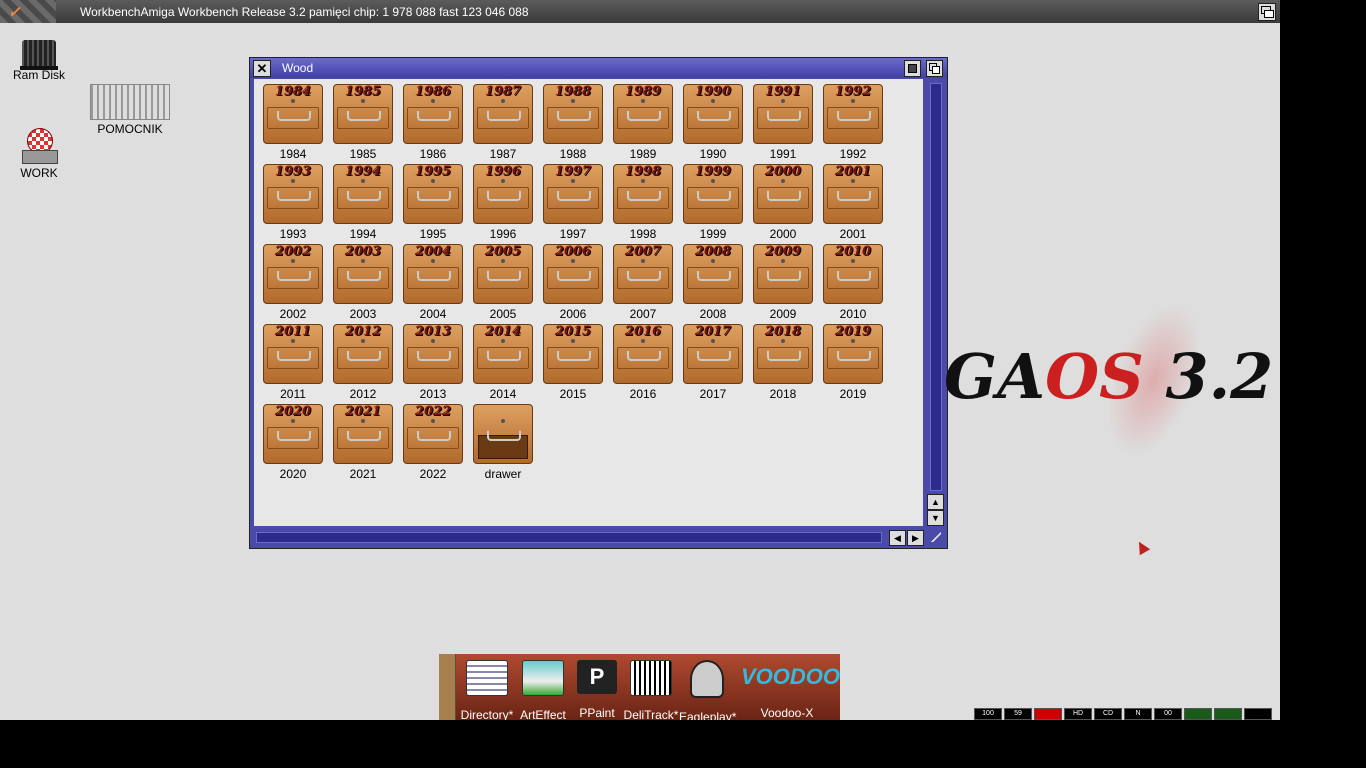  Describe the element at coordinates (1267, 12) in the screenshot. I see `screen-depth-icon` at that location.